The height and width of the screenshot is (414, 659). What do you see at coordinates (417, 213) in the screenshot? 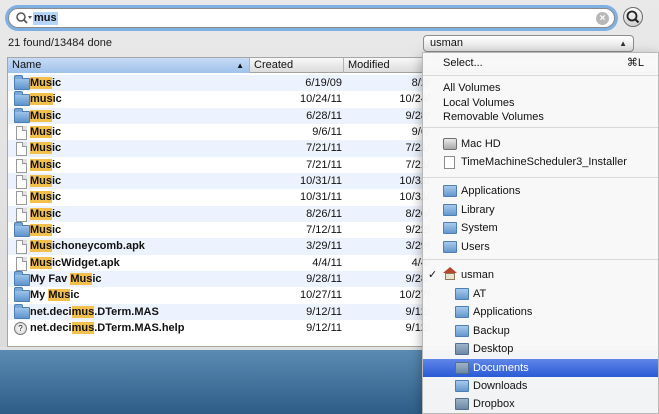
I see `modified-date: 8/26/` at bounding box center [417, 213].